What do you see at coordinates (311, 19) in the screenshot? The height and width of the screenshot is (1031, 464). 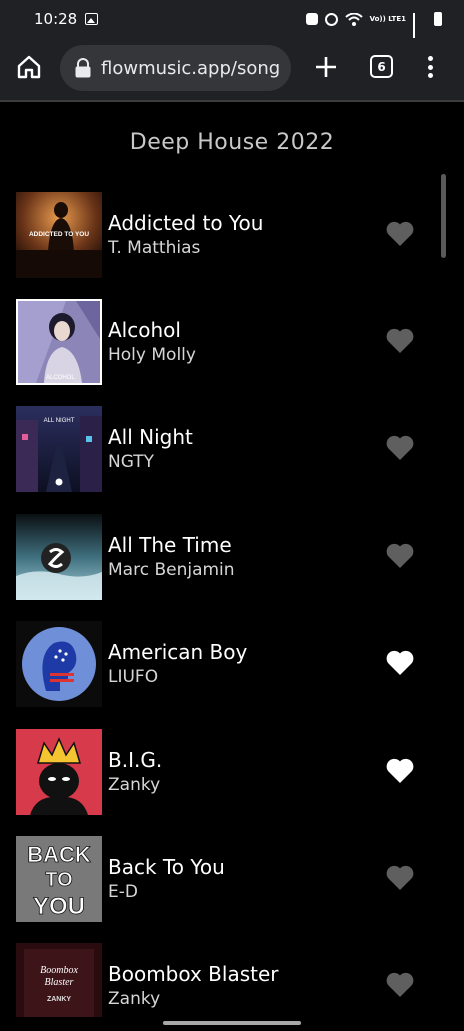 I see `lock-notification-icon` at bounding box center [311, 19].